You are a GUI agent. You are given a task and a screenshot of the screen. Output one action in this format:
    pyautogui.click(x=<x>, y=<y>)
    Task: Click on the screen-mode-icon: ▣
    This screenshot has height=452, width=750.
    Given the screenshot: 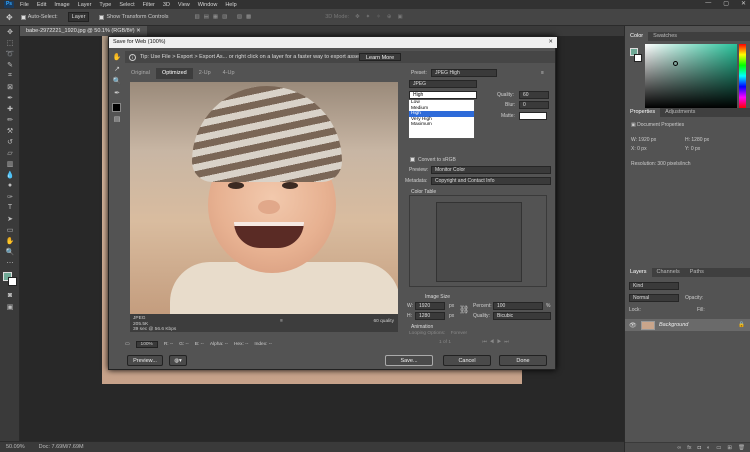 What is the action you would take?
    pyautogui.click(x=10, y=306)
    